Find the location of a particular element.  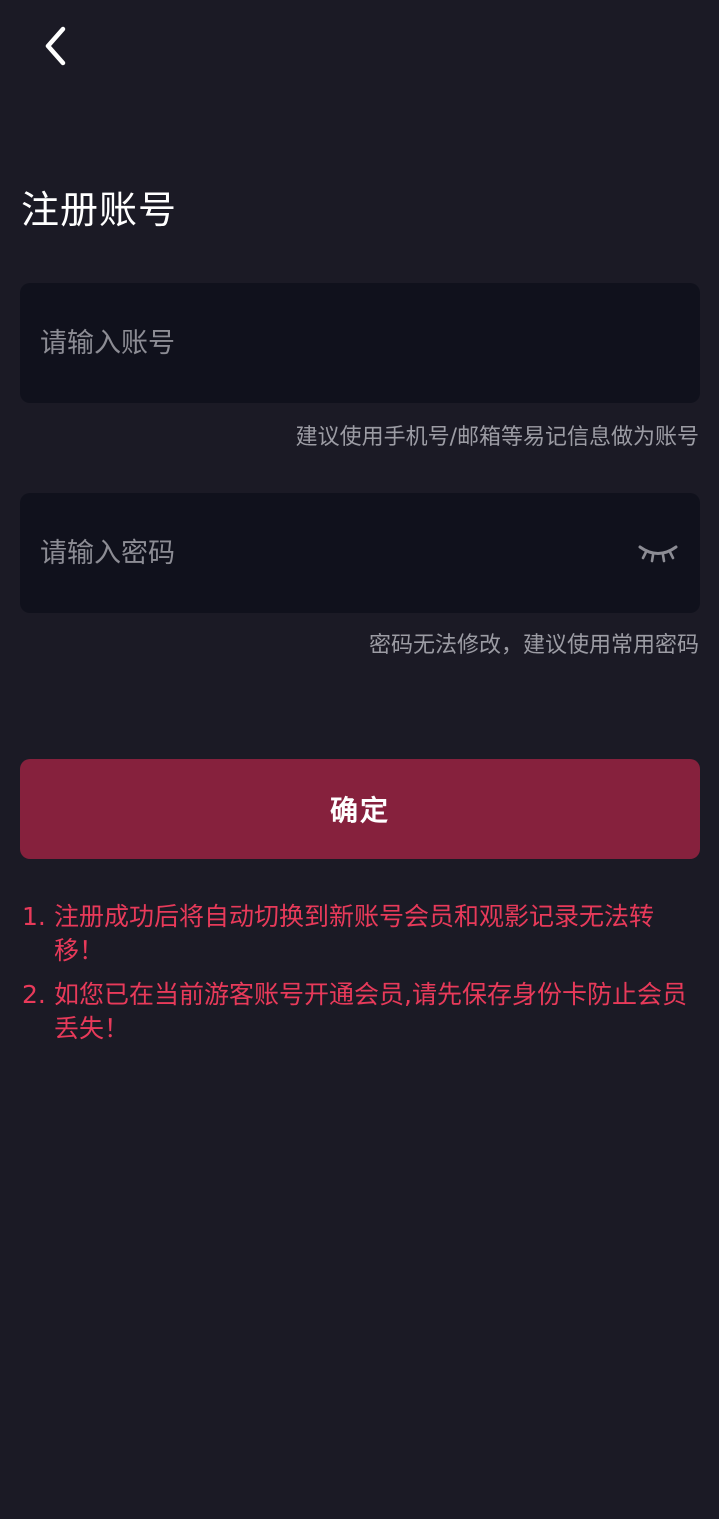

account-field is located at coordinates (360, 343).